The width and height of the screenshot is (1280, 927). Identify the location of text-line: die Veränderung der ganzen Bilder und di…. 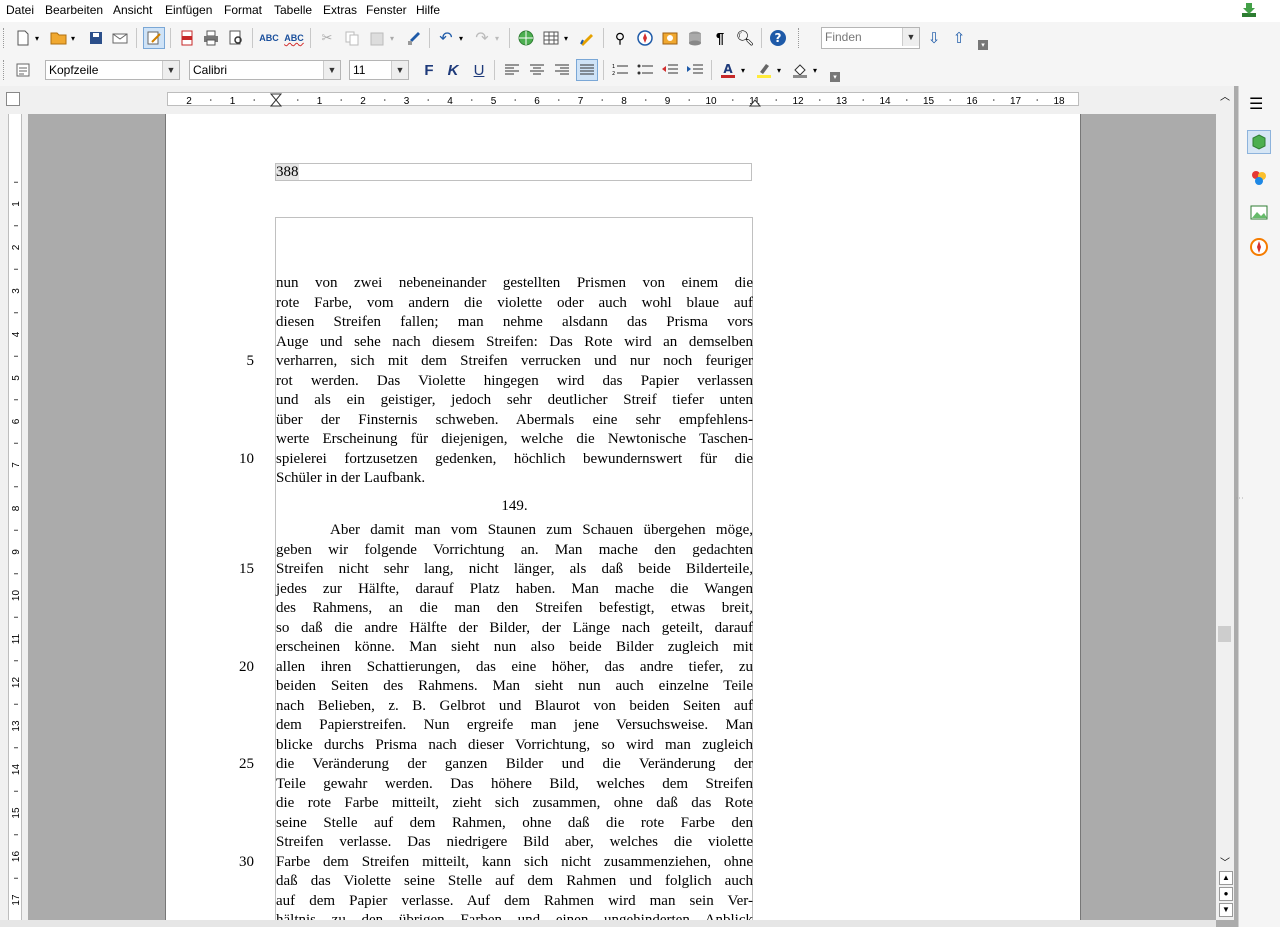
(514, 765).